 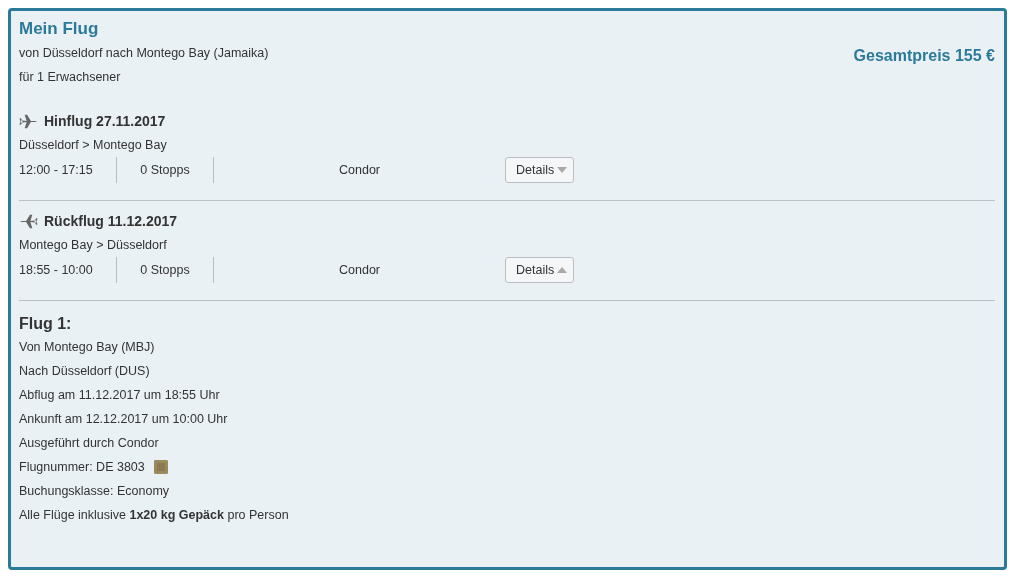 What do you see at coordinates (154, 515) in the screenshot?
I see `detail-text: Alle Flüge inklusive 1x20 kg Gepäck pro Person` at bounding box center [154, 515].